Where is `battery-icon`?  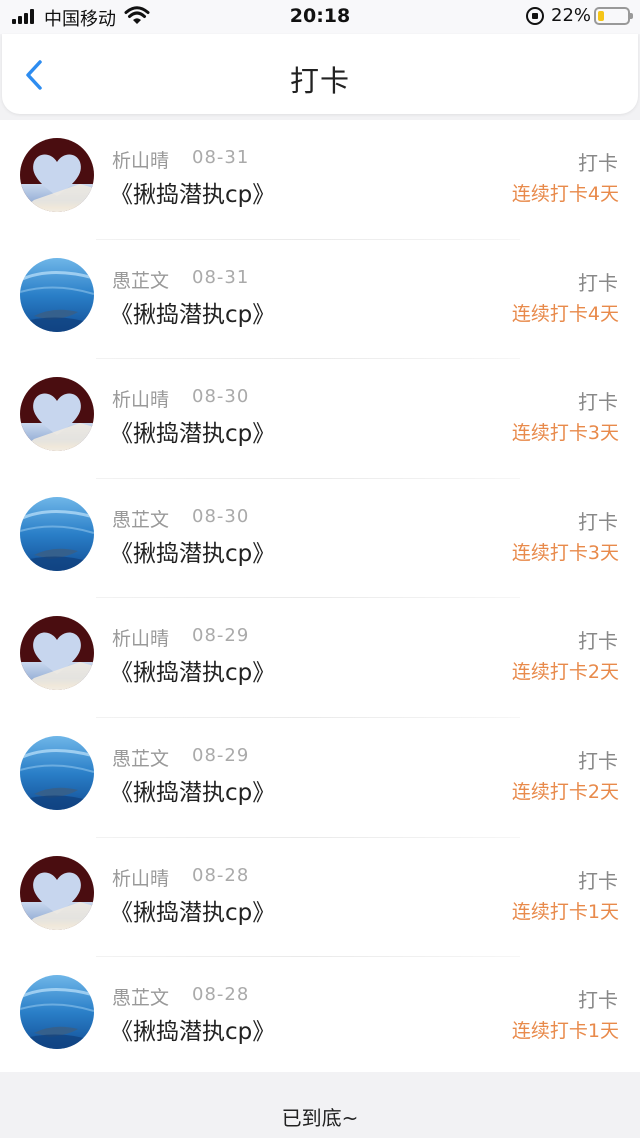
battery-icon is located at coordinates (613, 16).